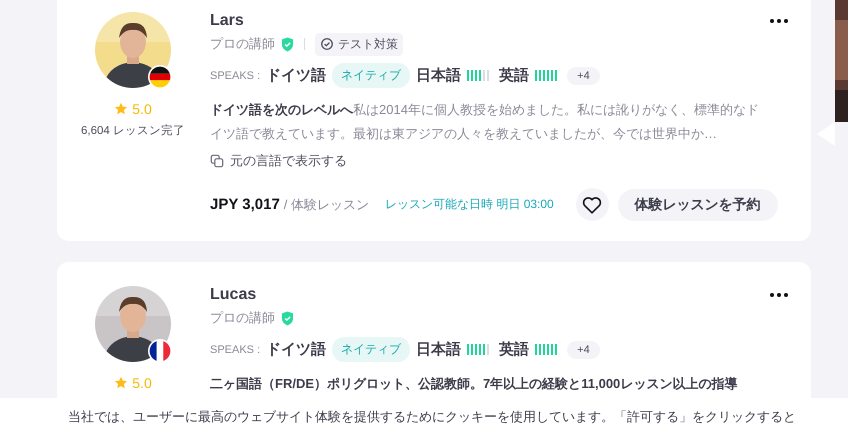 The image size is (848, 428). I want to click on favorite-button, so click(592, 204).